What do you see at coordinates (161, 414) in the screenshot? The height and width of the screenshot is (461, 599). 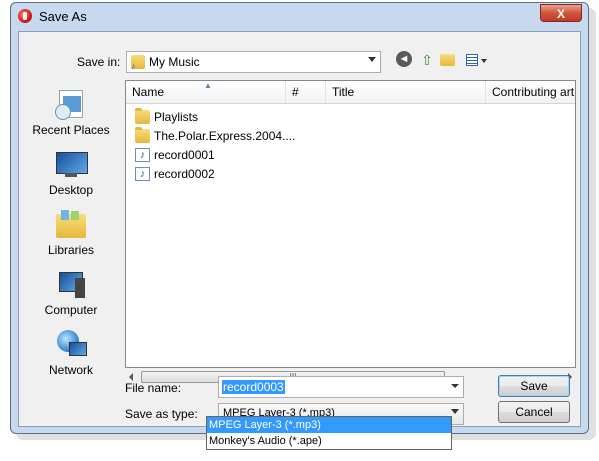 I see `save-as-type-label: Save as type:` at bounding box center [161, 414].